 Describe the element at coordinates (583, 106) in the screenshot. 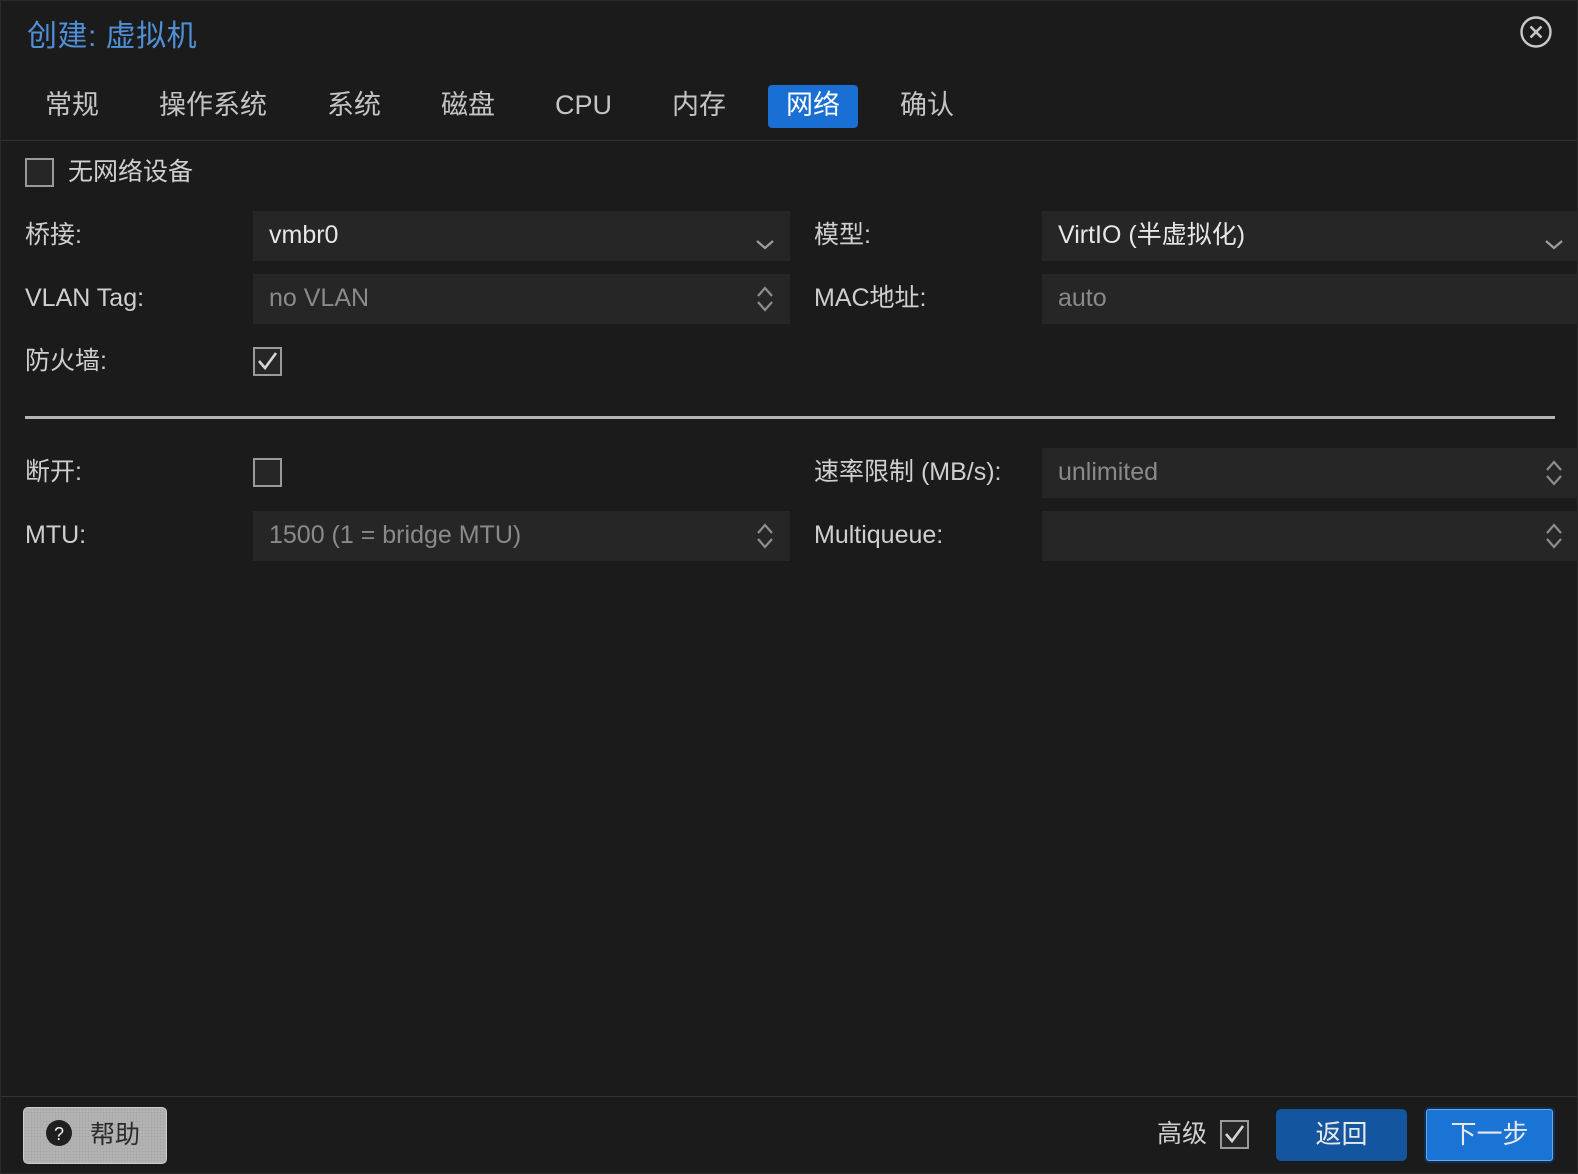

I see `tab-cpu: CPU` at that location.